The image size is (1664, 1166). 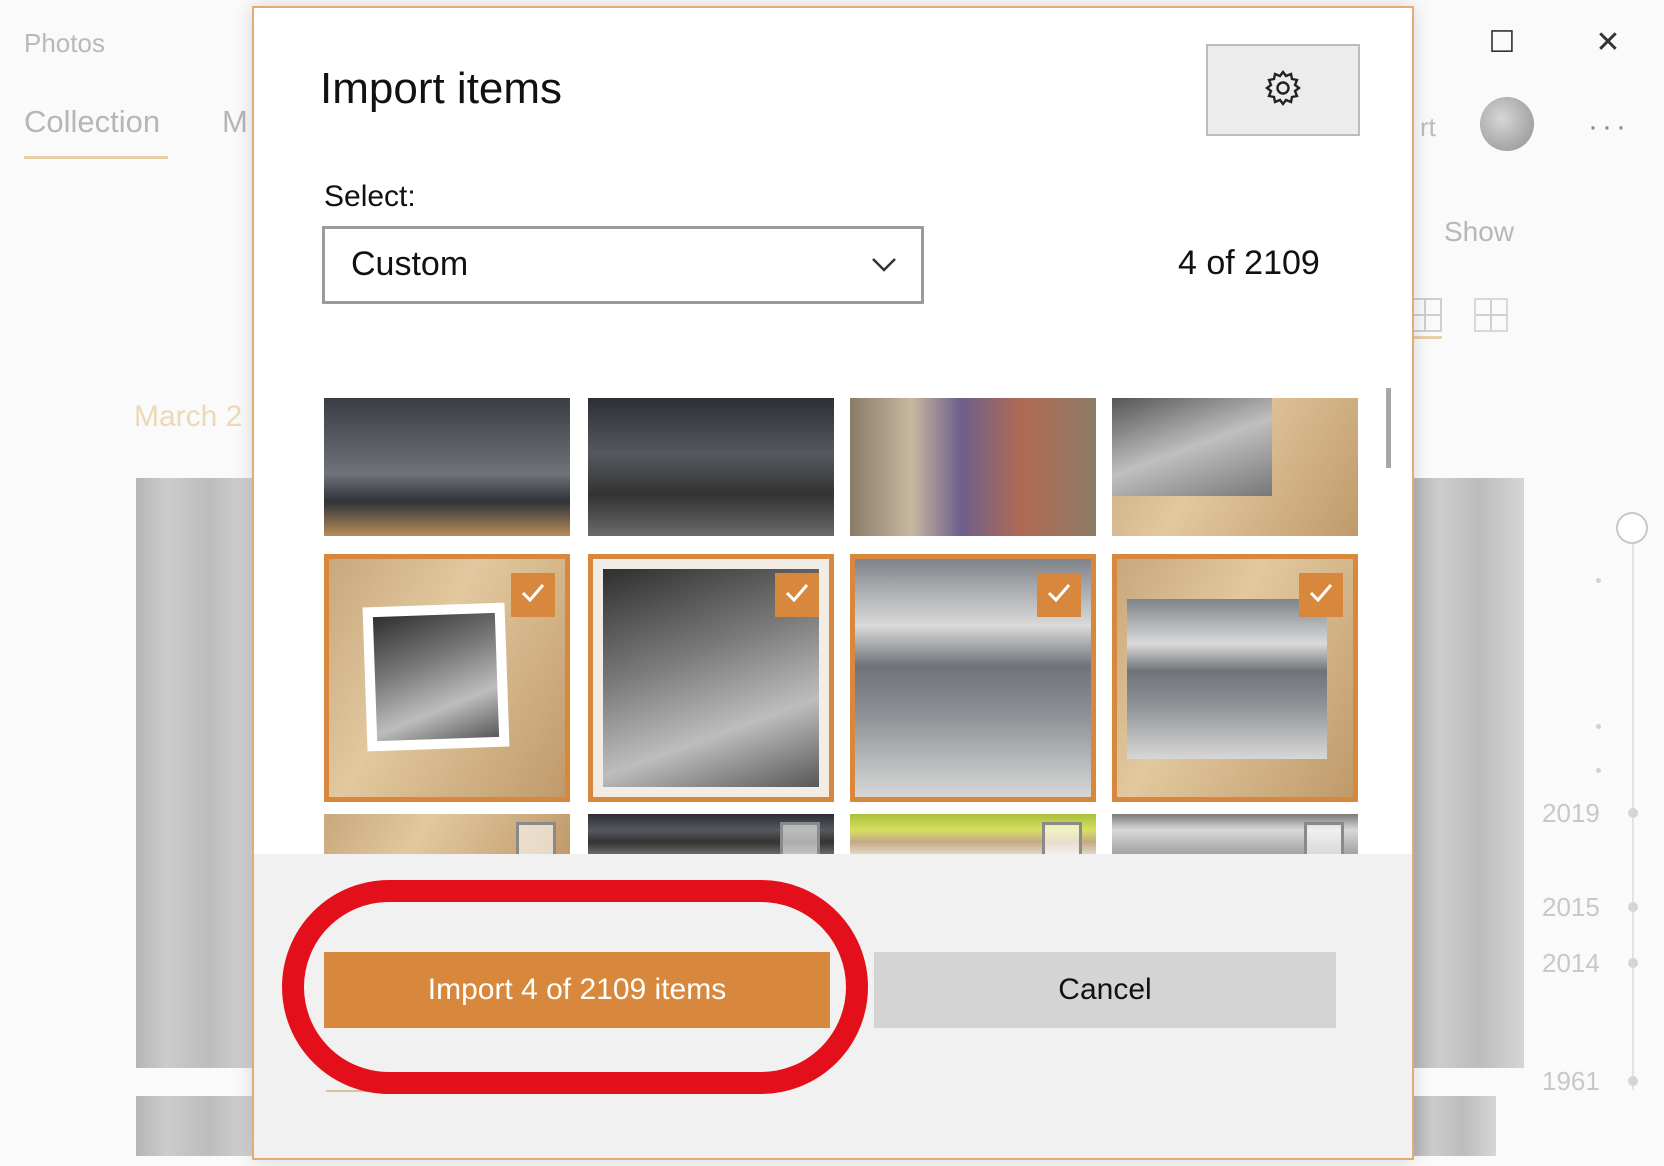 What do you see at coordinates (96, 157) in the screenshot?
I see `tab-active-indicator` at bounding box center [96, 157].